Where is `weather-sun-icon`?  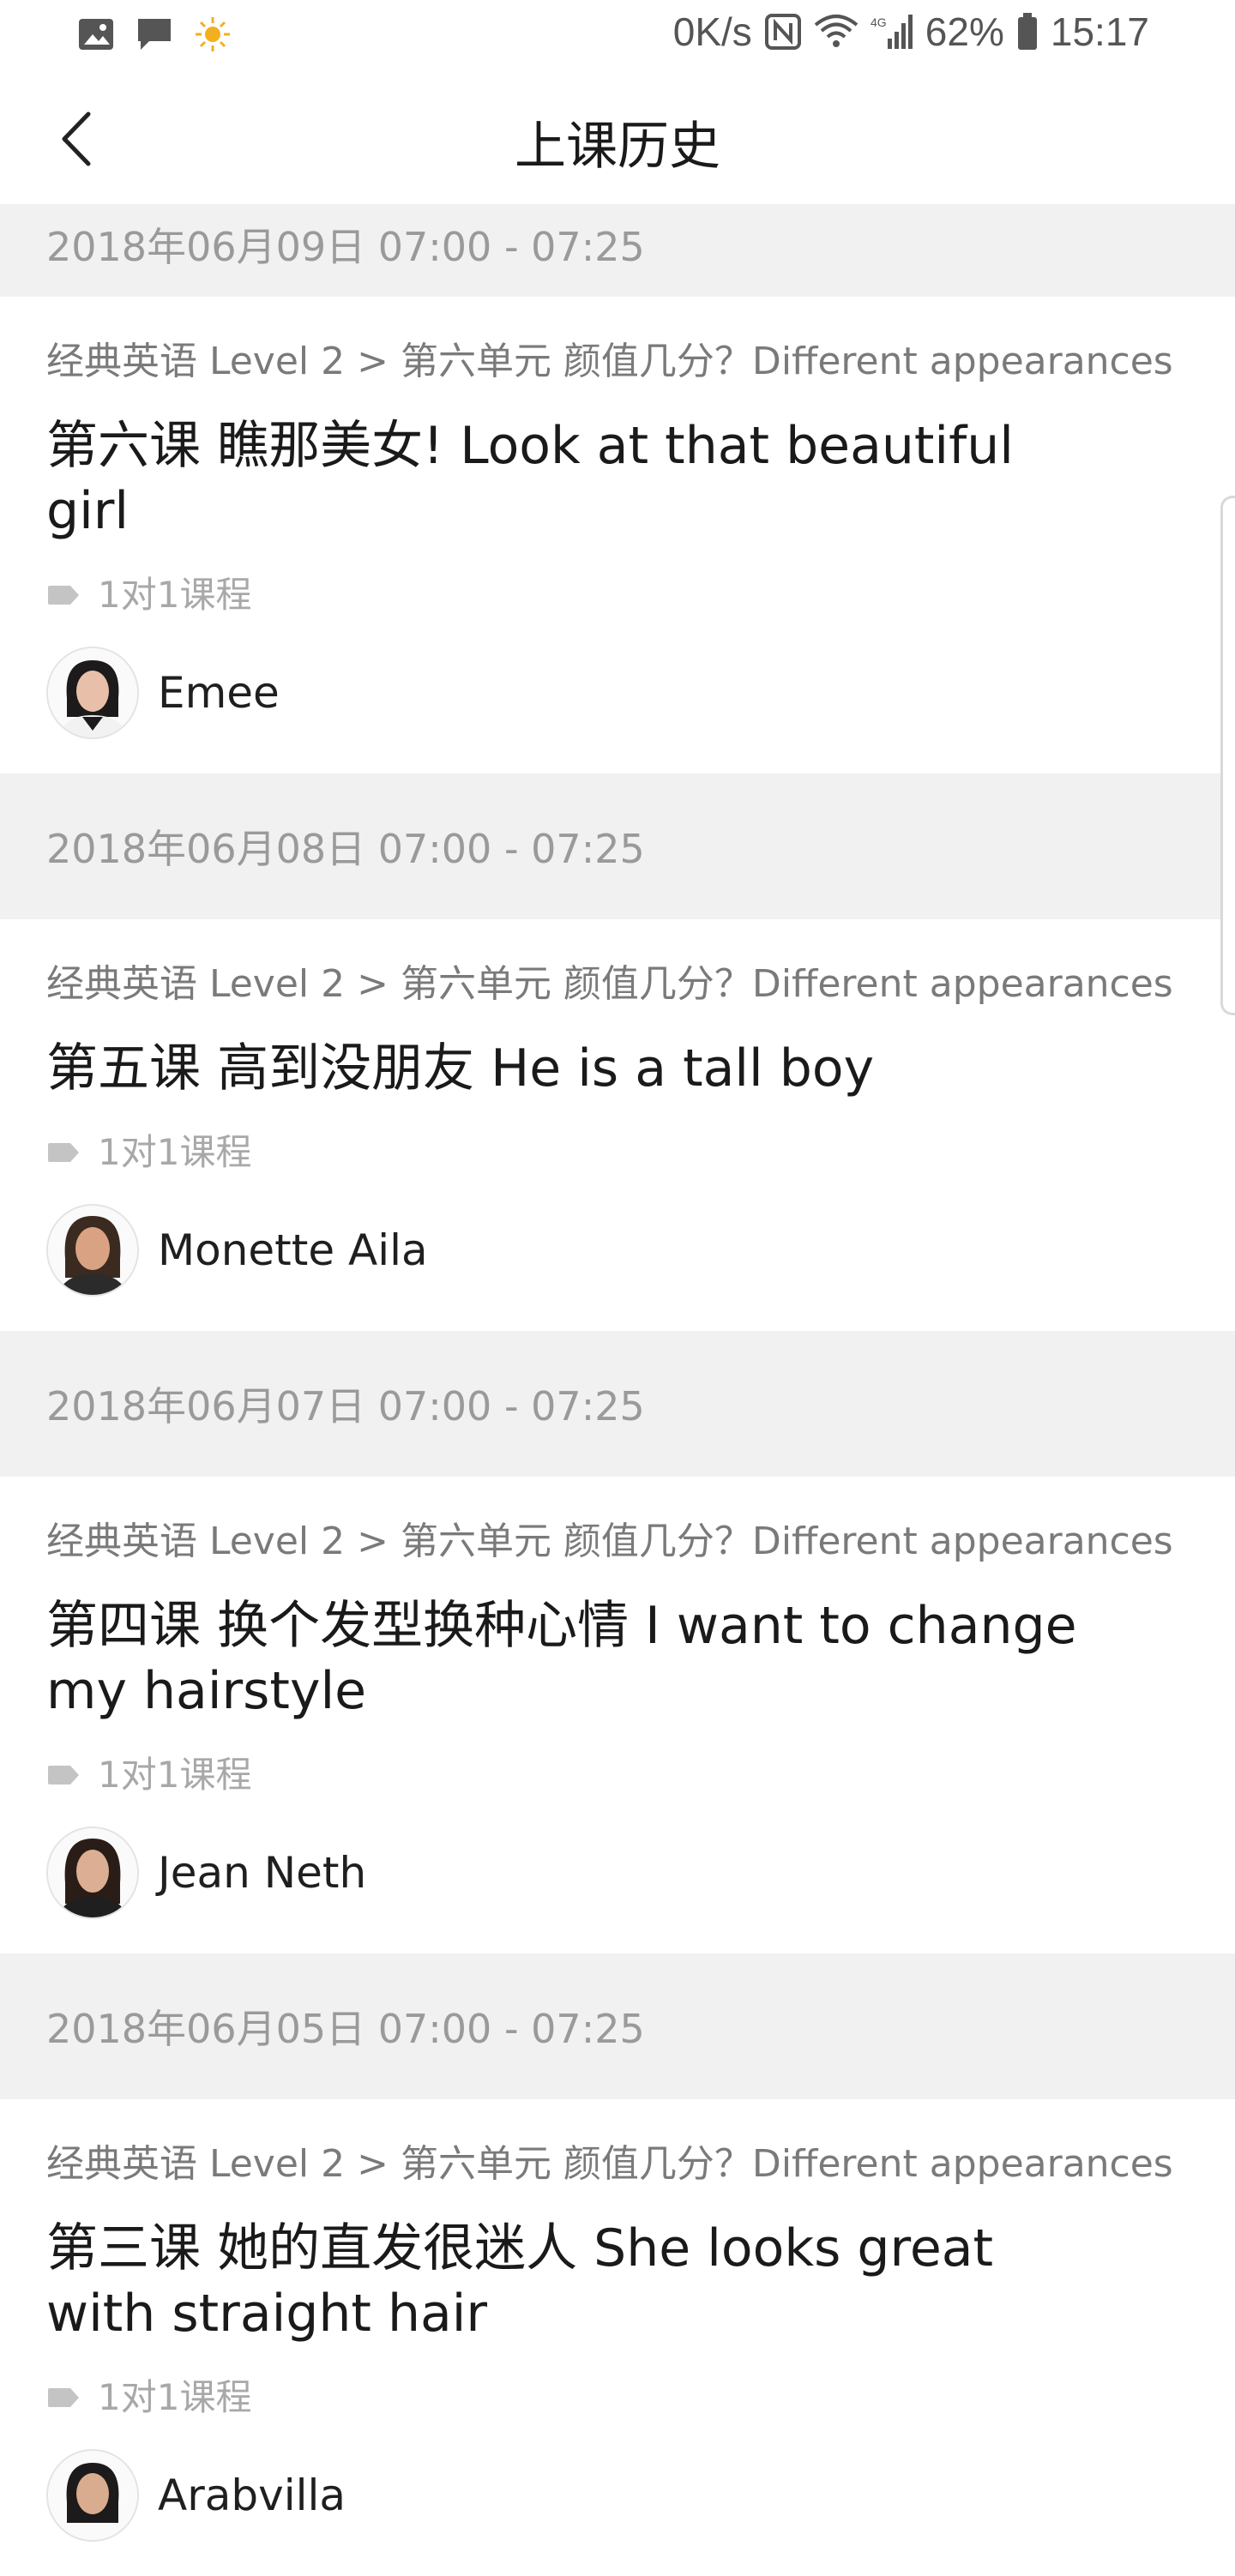 weather-sun-icon is located at coordinates (213, 34).